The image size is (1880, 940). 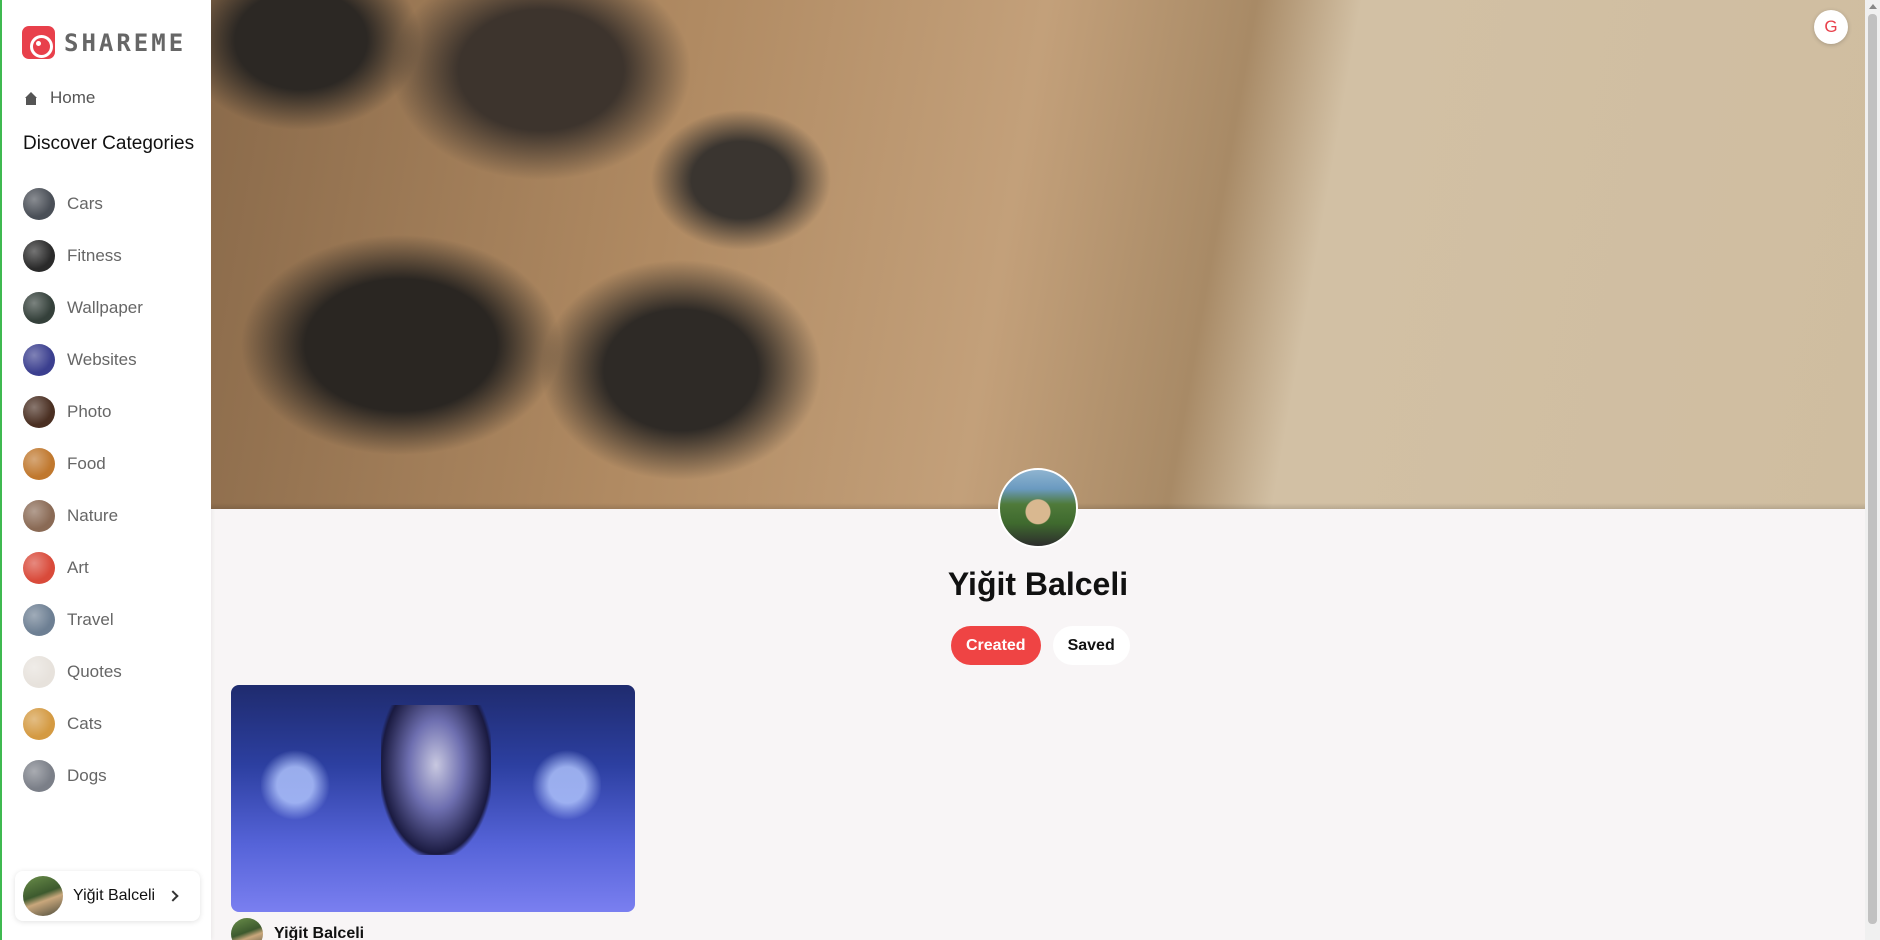 I want to click on sidebar-item-wallpaper: Wallpaper, so click(x=83, y=308).